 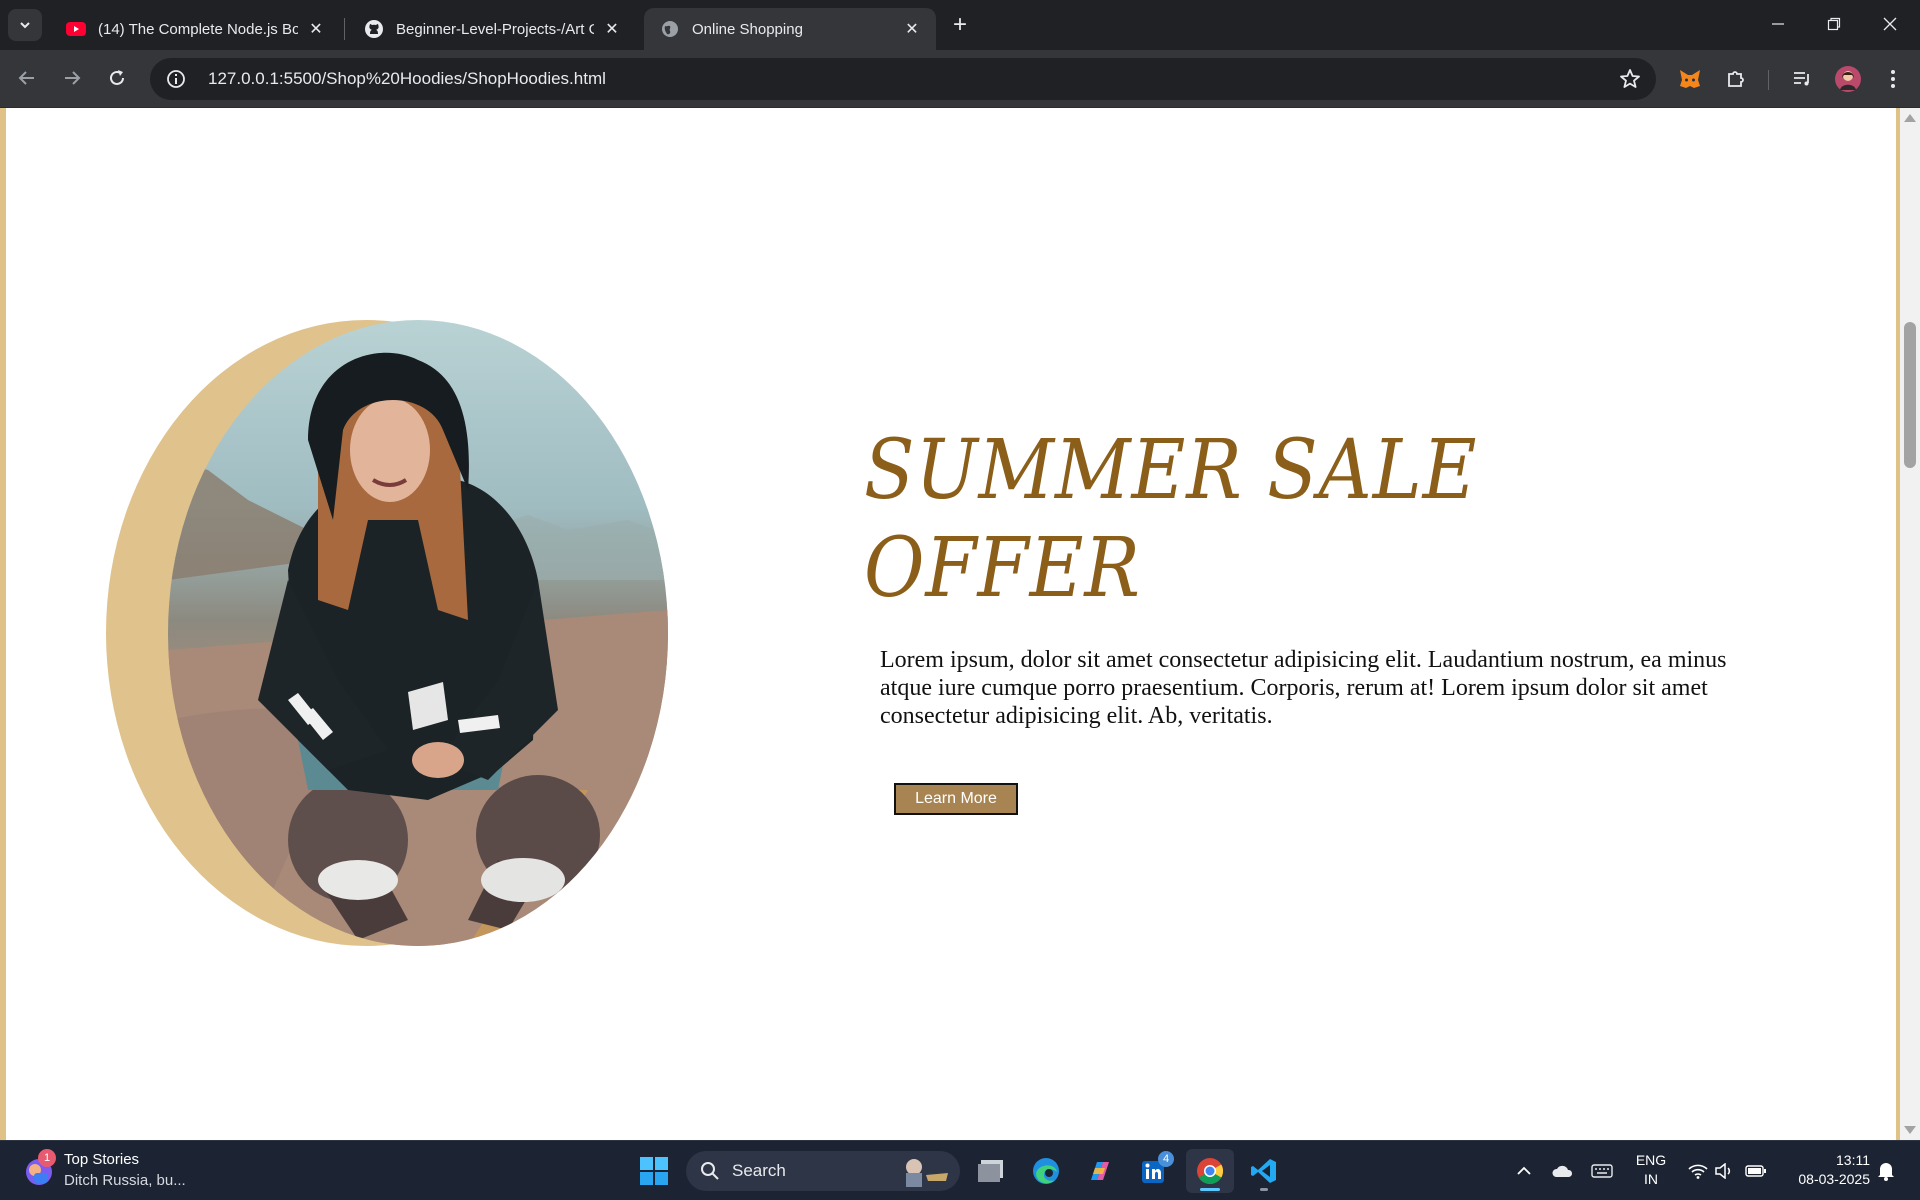 I want to click on arrow-right-icon, so click(x=73, y=78).